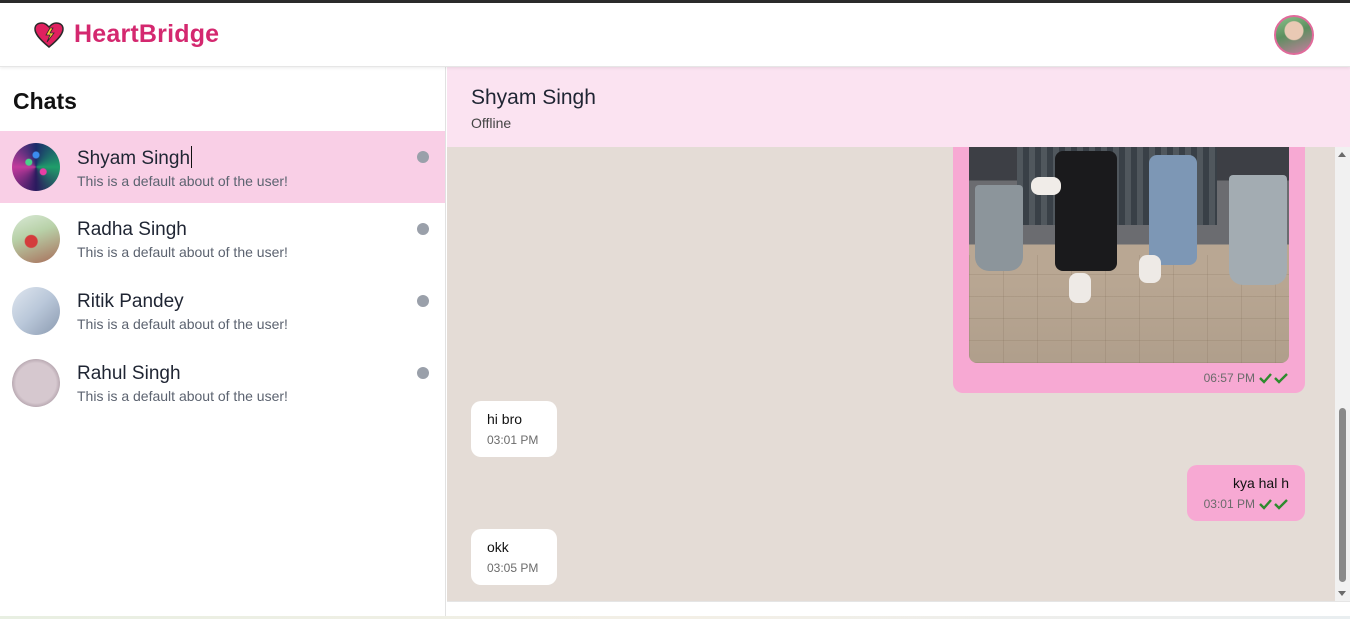 The image size is (1350, 619). I want to click on scrollbar-thumb, so click(1342, 495).